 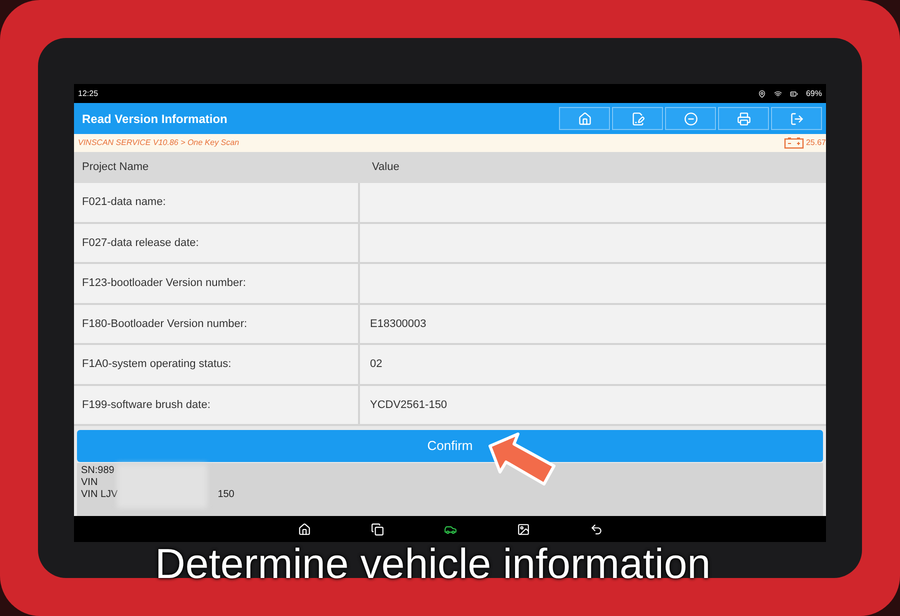 I want to click on minus-button, so click(x=690, y=118).